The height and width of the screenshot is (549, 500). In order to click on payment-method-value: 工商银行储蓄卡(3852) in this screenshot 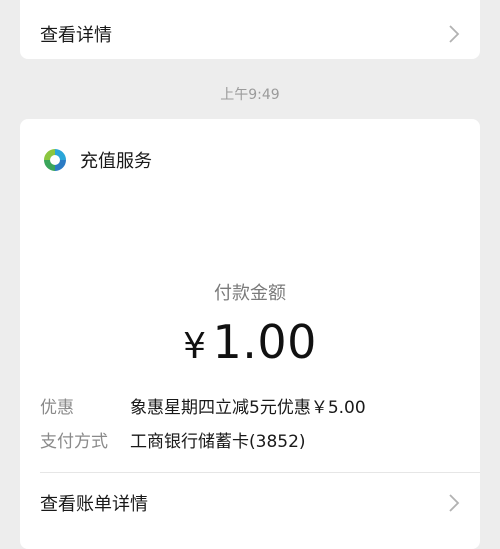, I will do `click(218, 441)`.